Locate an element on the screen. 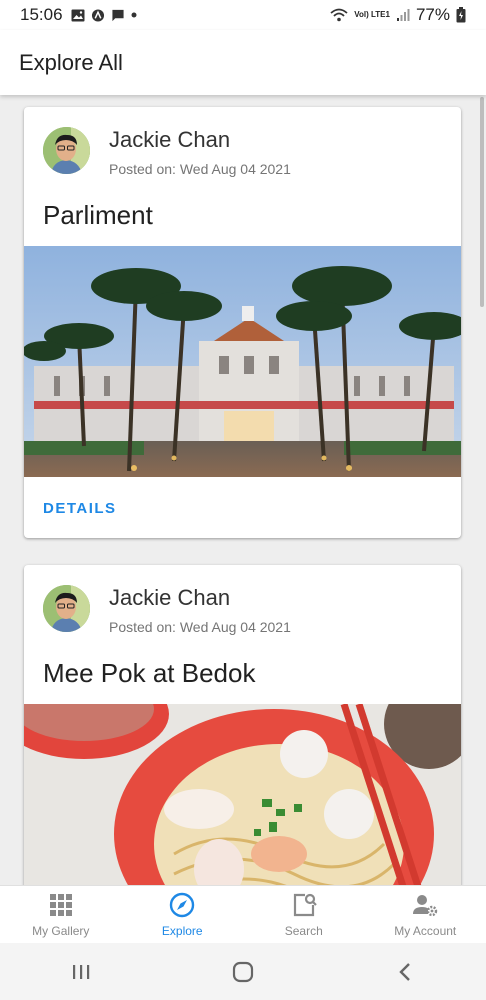 Image resolution: width=486 pixels, height=1000 pixels. more-notifications-icon is located at coordinates (134, 15).